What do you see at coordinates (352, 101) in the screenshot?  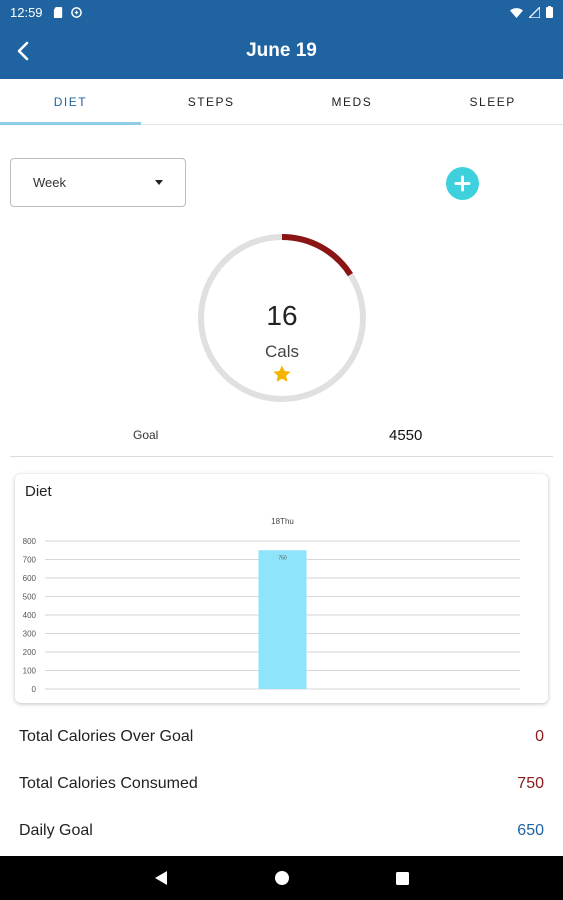 I see `tab-meds: MEDS` at bounding box center [352, 101].